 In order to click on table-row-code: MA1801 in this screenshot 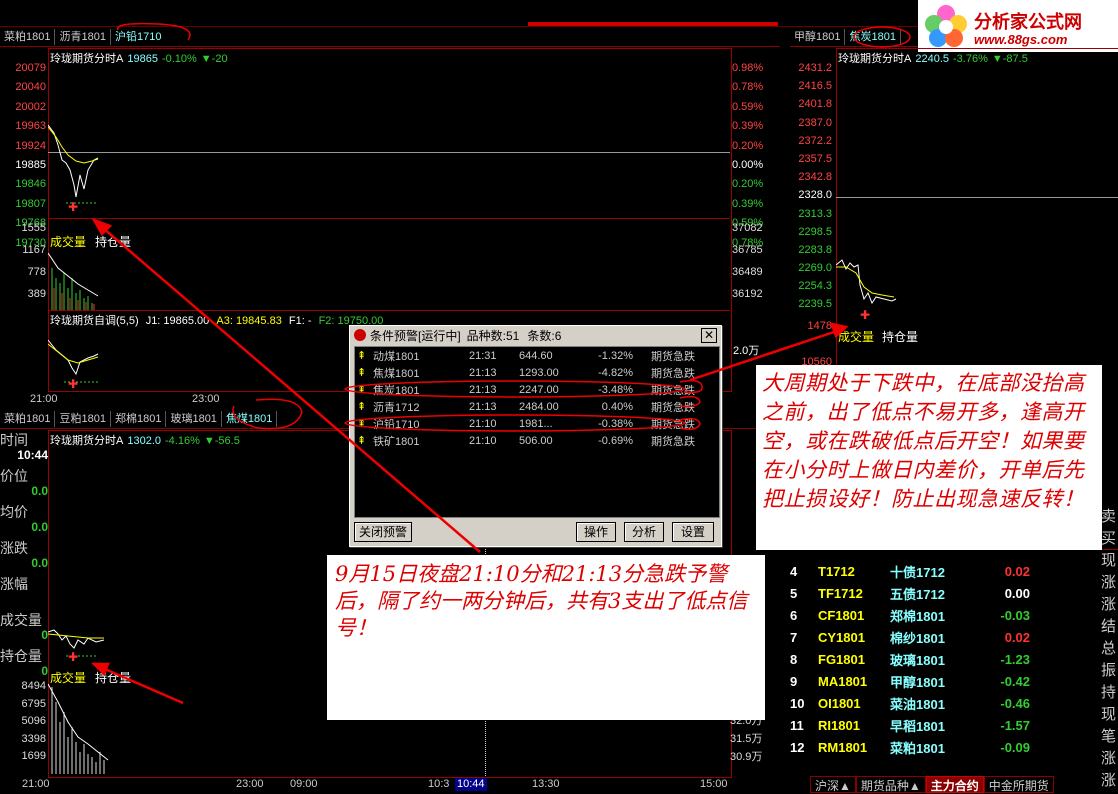, I will do `click(843, 681)`.